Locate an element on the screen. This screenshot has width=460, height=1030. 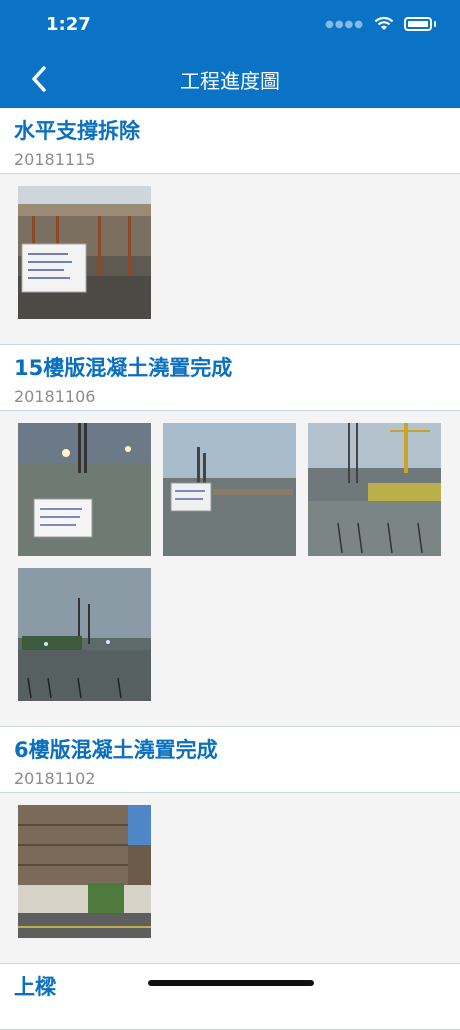
section-date: 20181106 is located at coordinates (230, 396).